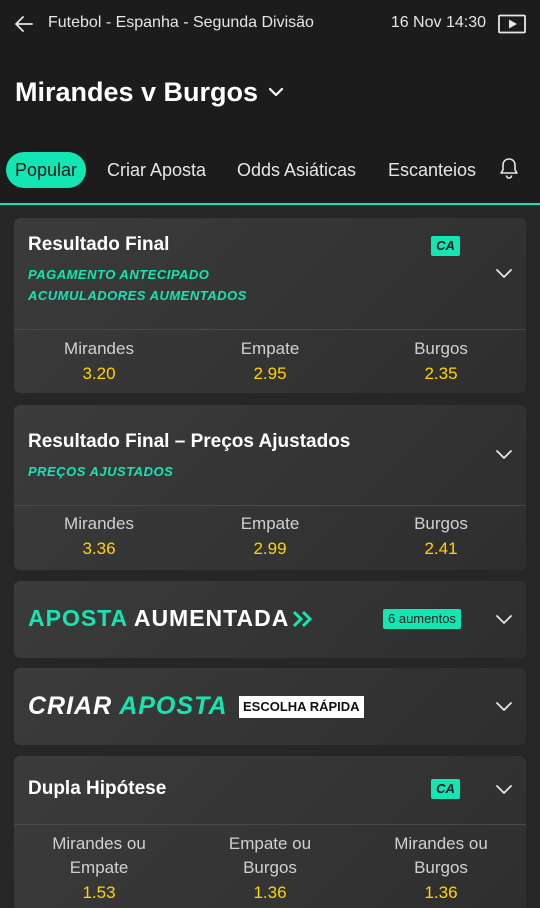 The image size is (540, 908). Describe the element at coordinates (422, 619) in the screenshot. I see `boost-count-badge: 6 aumentos` at that location.